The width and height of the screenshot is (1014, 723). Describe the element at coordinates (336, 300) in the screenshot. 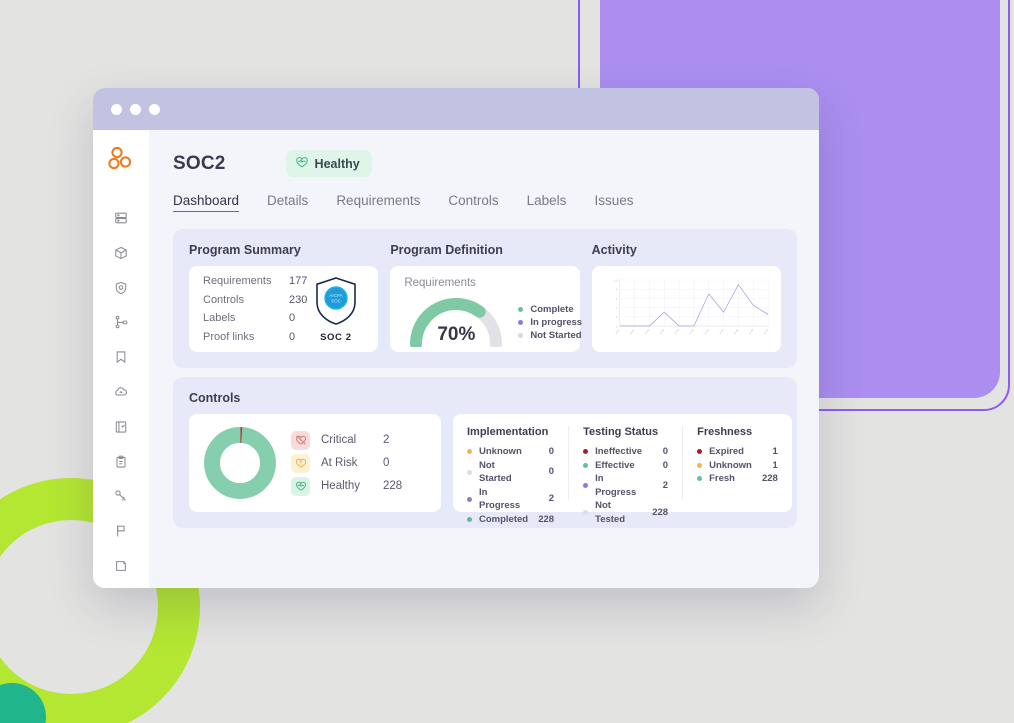

I see `svg-text: SOC` at that location.